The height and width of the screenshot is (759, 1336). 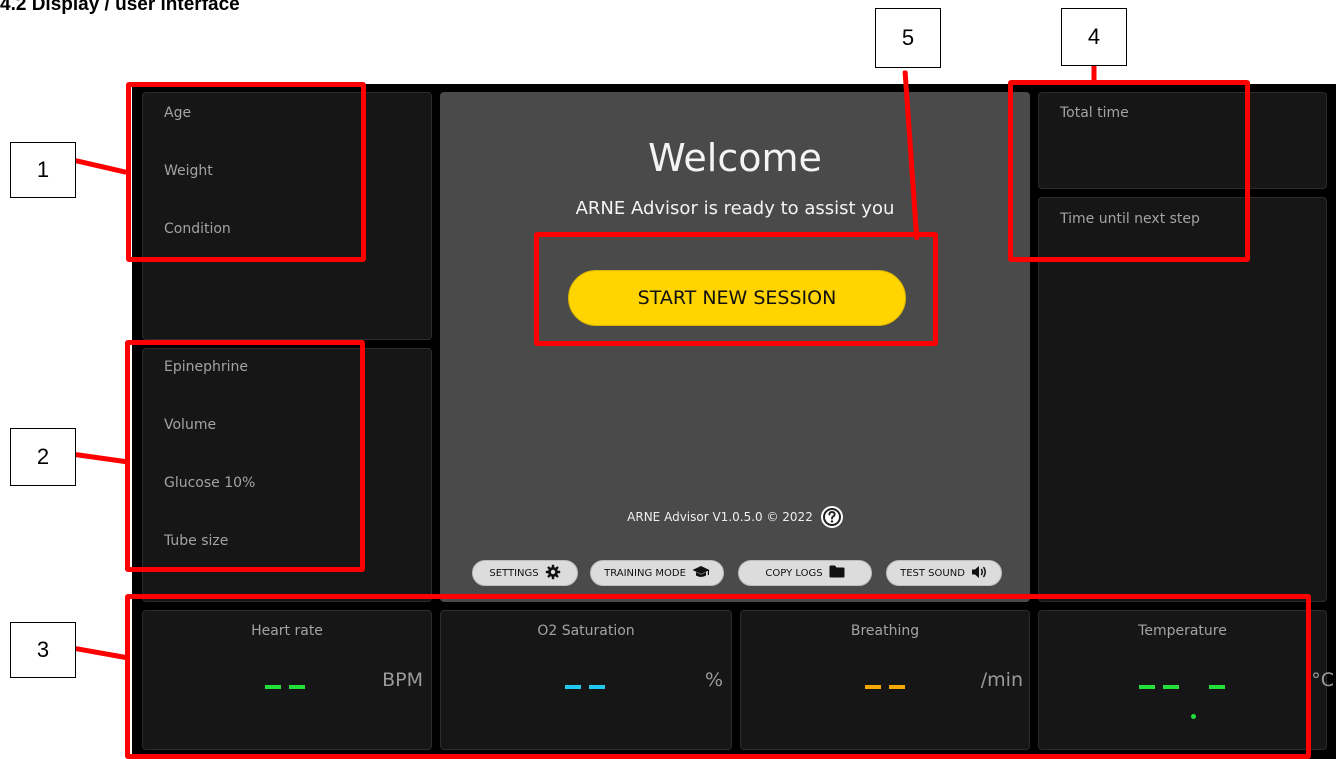 I want to click on training-mode-button: TRAINING MODE, so click(x=657, y=573).